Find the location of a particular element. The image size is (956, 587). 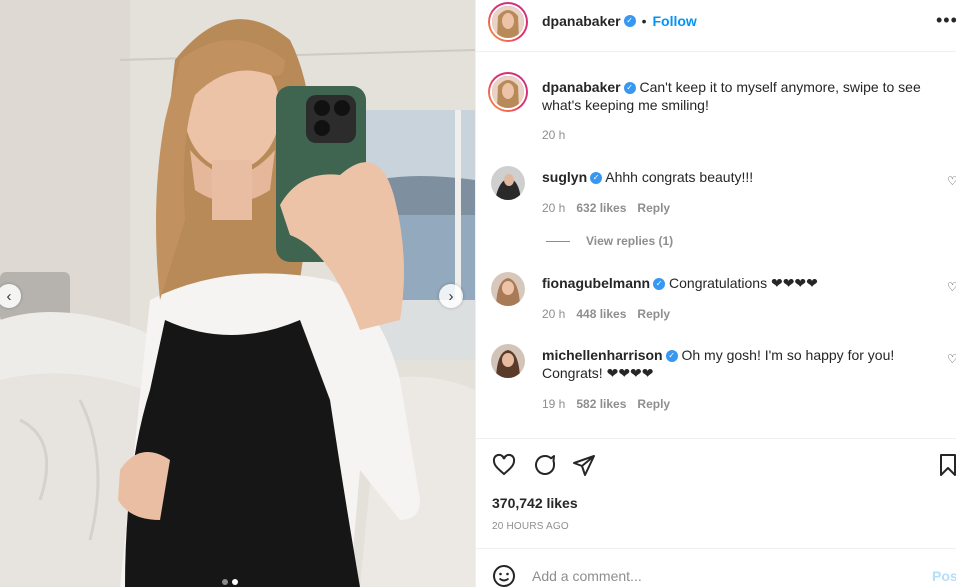

save-bookmark-icon is located at coordinates (947, 465).